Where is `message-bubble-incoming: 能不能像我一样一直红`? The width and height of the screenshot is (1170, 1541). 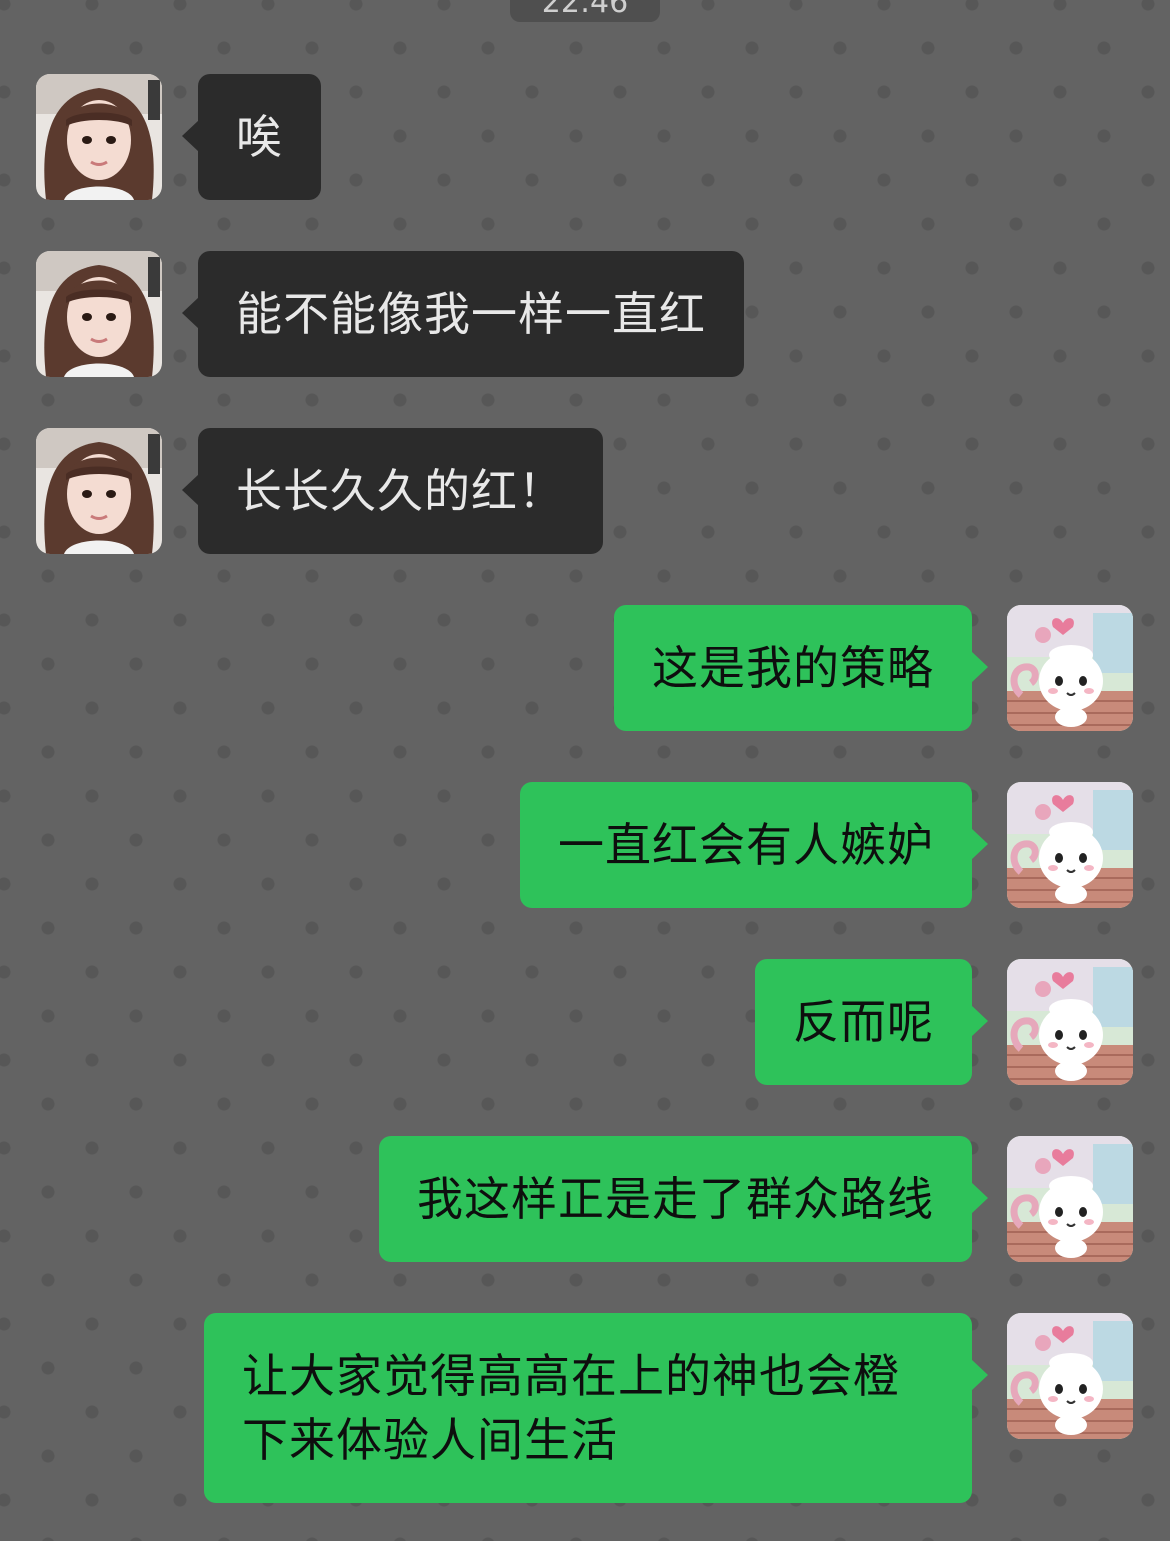 message-bubble-incoming: 能不能像我一样一直红 is located at coordinates (463, 314).